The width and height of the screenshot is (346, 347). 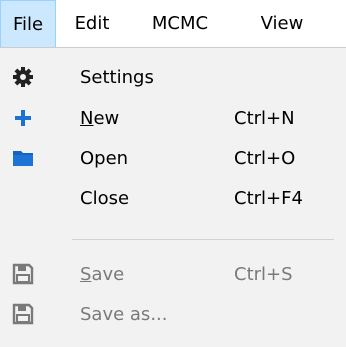 I want to click on gear-icon, so click(x=23, y=77).